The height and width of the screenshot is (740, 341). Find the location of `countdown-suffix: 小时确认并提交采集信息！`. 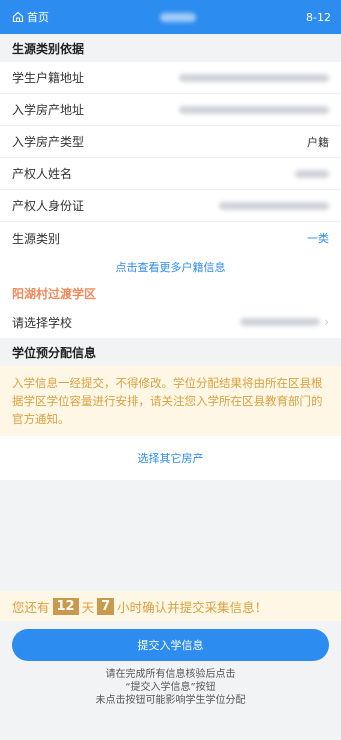

countdown-suffix: 小时确认并提交采集信息！ is located at coordinates (192, 607).